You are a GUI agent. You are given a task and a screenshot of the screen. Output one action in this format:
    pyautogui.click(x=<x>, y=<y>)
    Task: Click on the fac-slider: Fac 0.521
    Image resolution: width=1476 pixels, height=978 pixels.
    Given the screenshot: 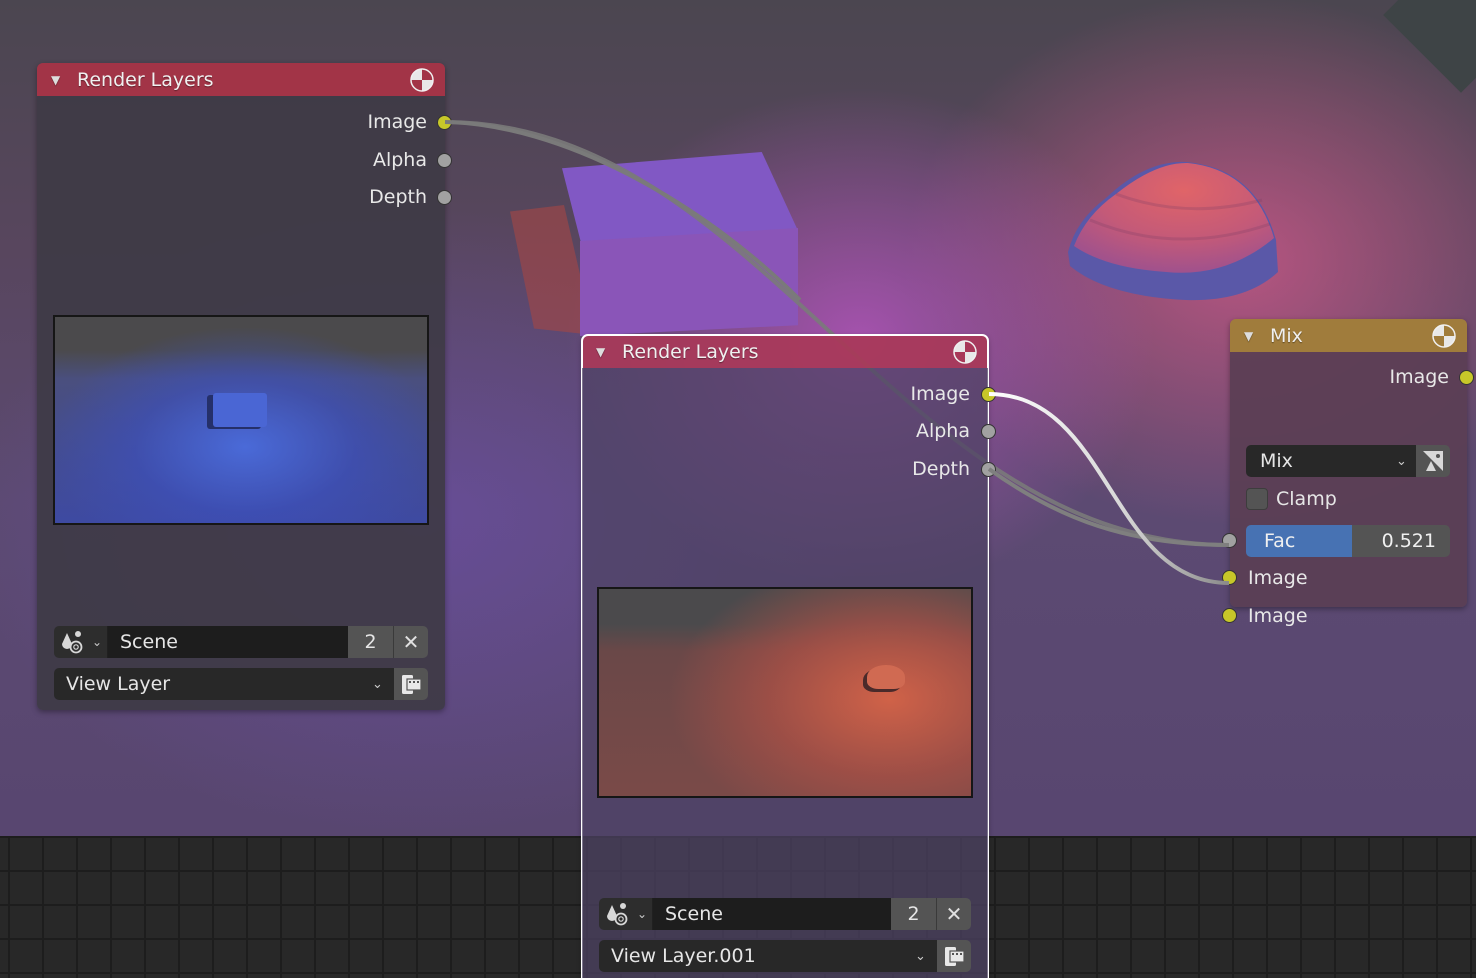 What is the action you would take?
    pyautogui.click(x=1348, y=541)
    